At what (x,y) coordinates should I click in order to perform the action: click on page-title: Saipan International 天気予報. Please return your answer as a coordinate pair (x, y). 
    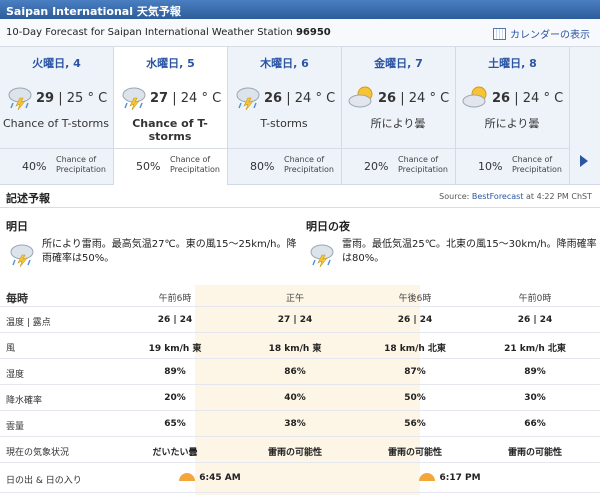
    Looking at the image, I should click on (300, 9).